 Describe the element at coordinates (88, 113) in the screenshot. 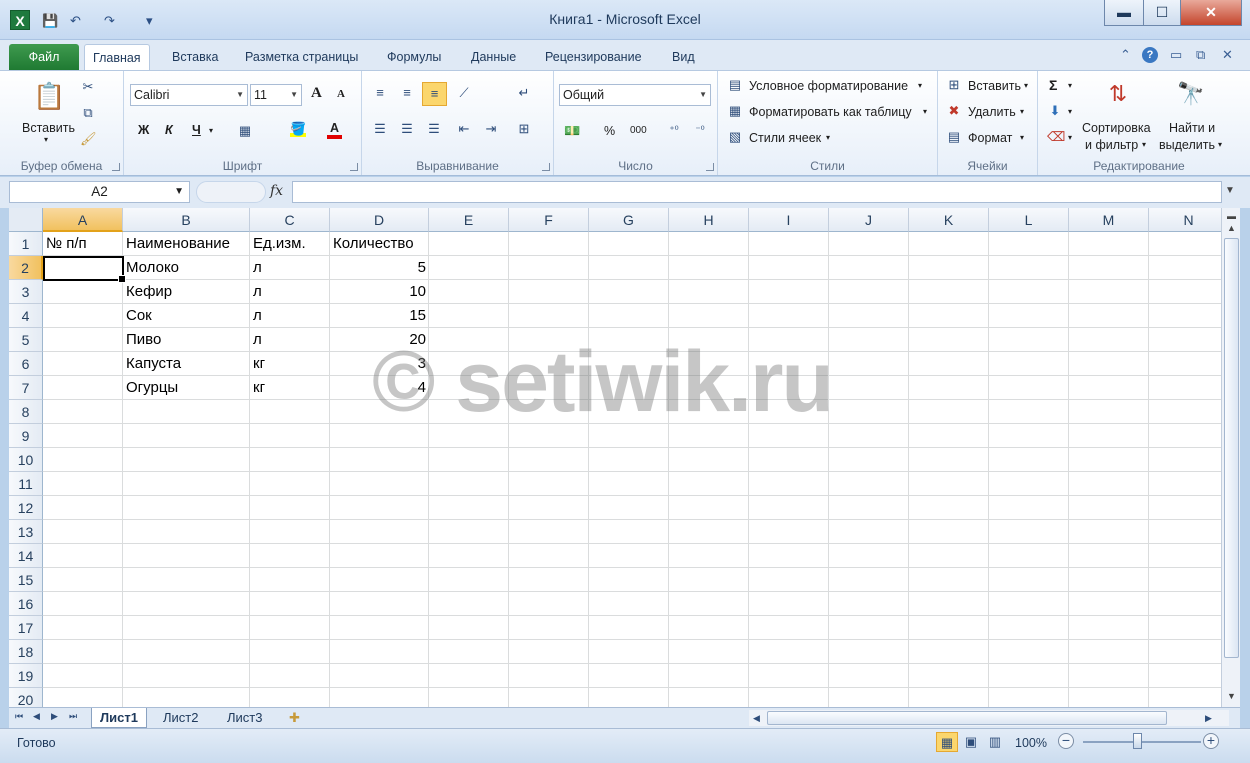

I see `copy-icon: ⧉` at that location.